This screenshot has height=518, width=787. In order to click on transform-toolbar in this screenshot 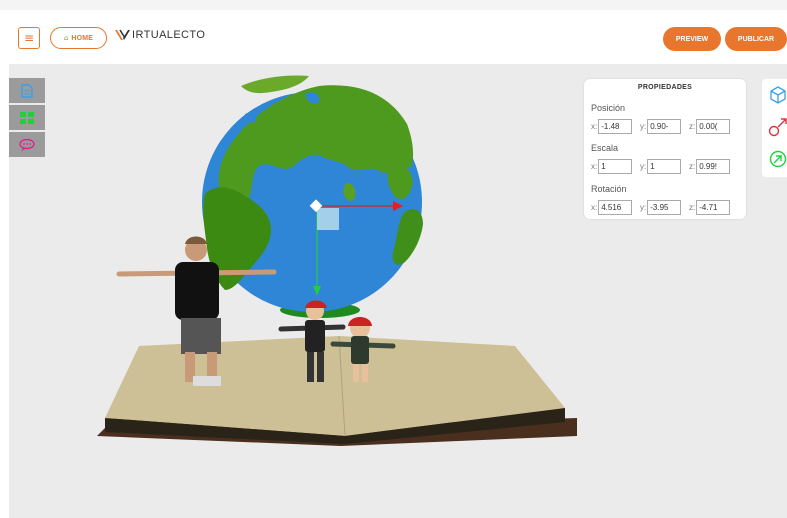, I will do `click(774, 128)`.